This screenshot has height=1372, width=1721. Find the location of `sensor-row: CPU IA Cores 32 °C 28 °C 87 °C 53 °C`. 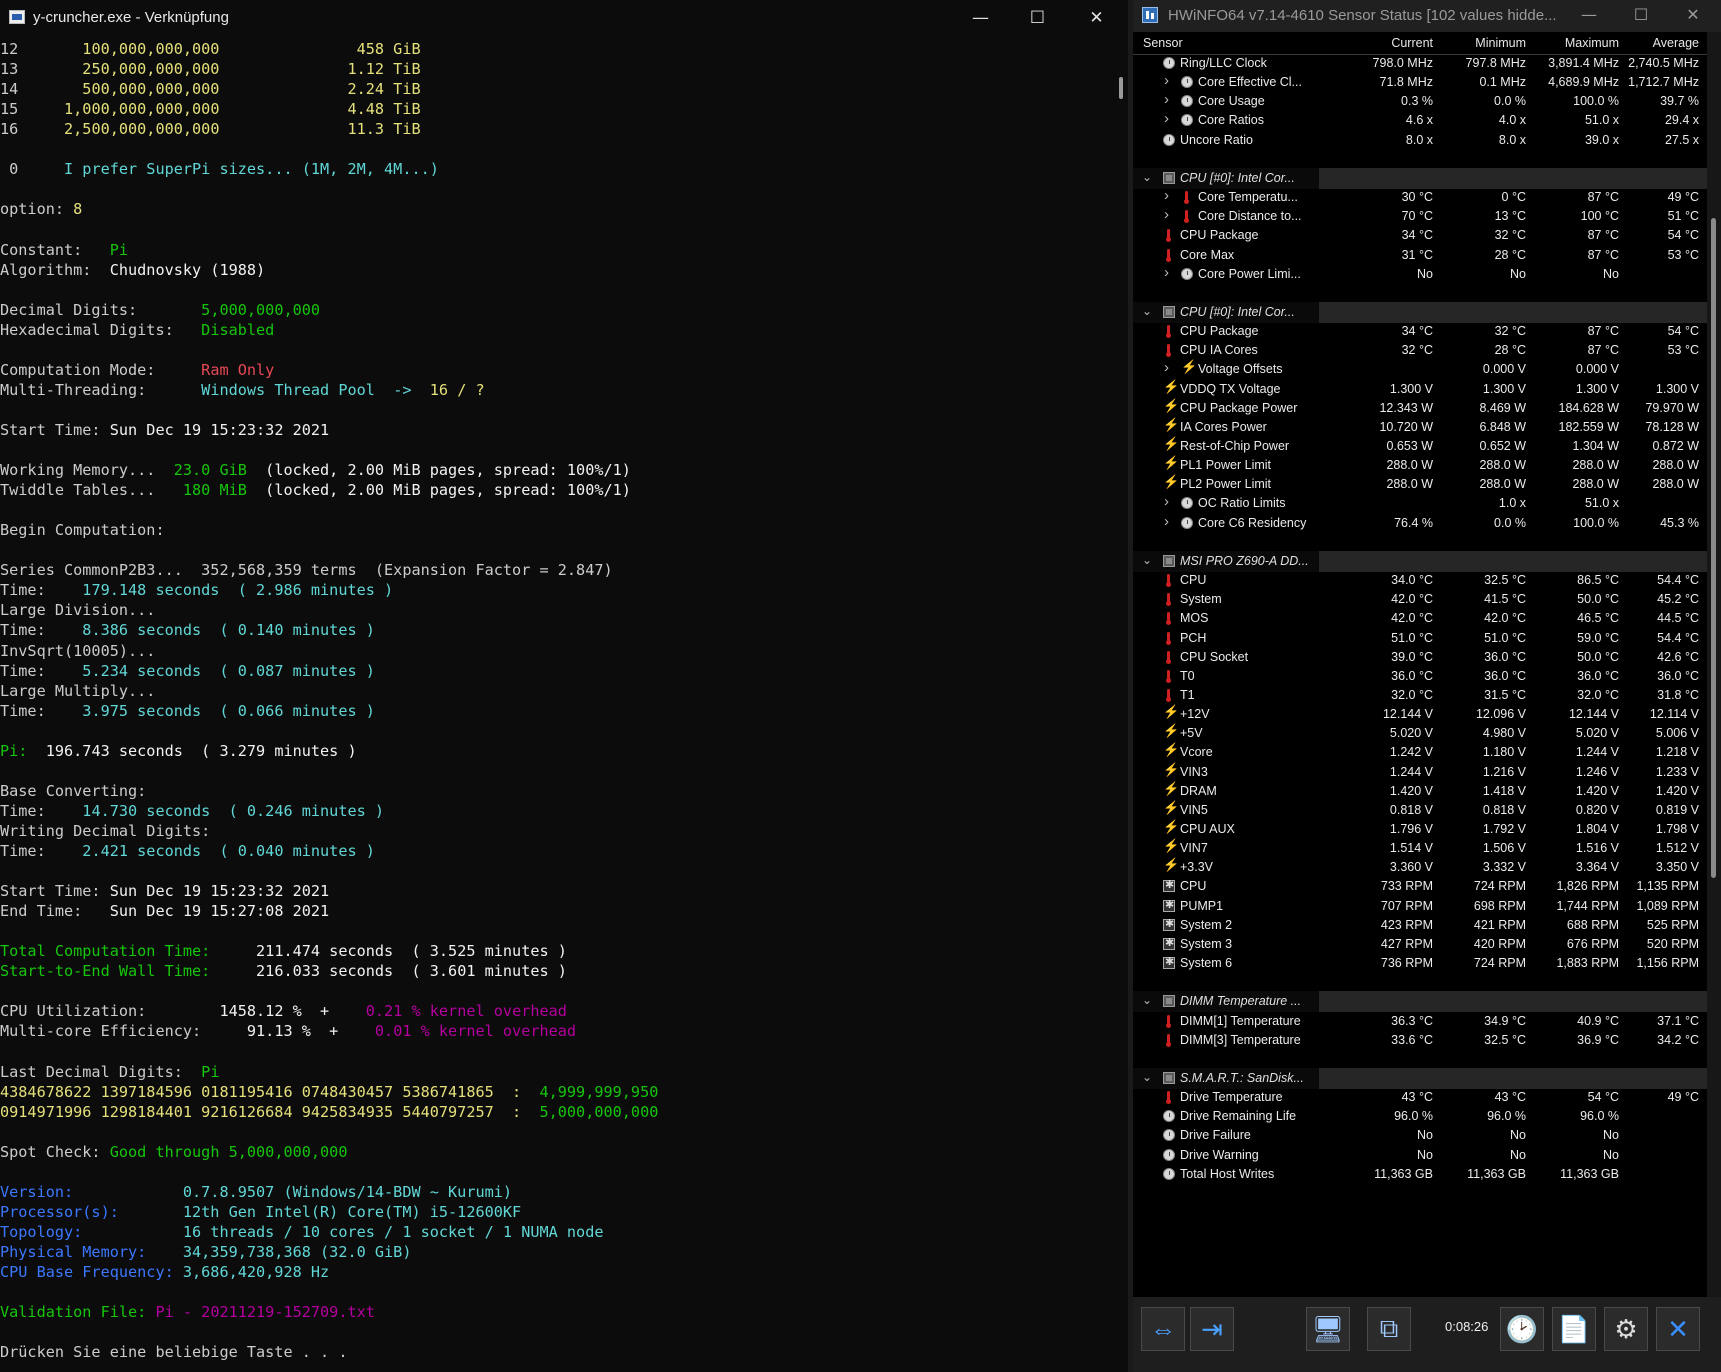

sensor-row: CPU IA Cores 32 °C 28 °C 87 °C 53 °C is located at coordinates (1420, 350).